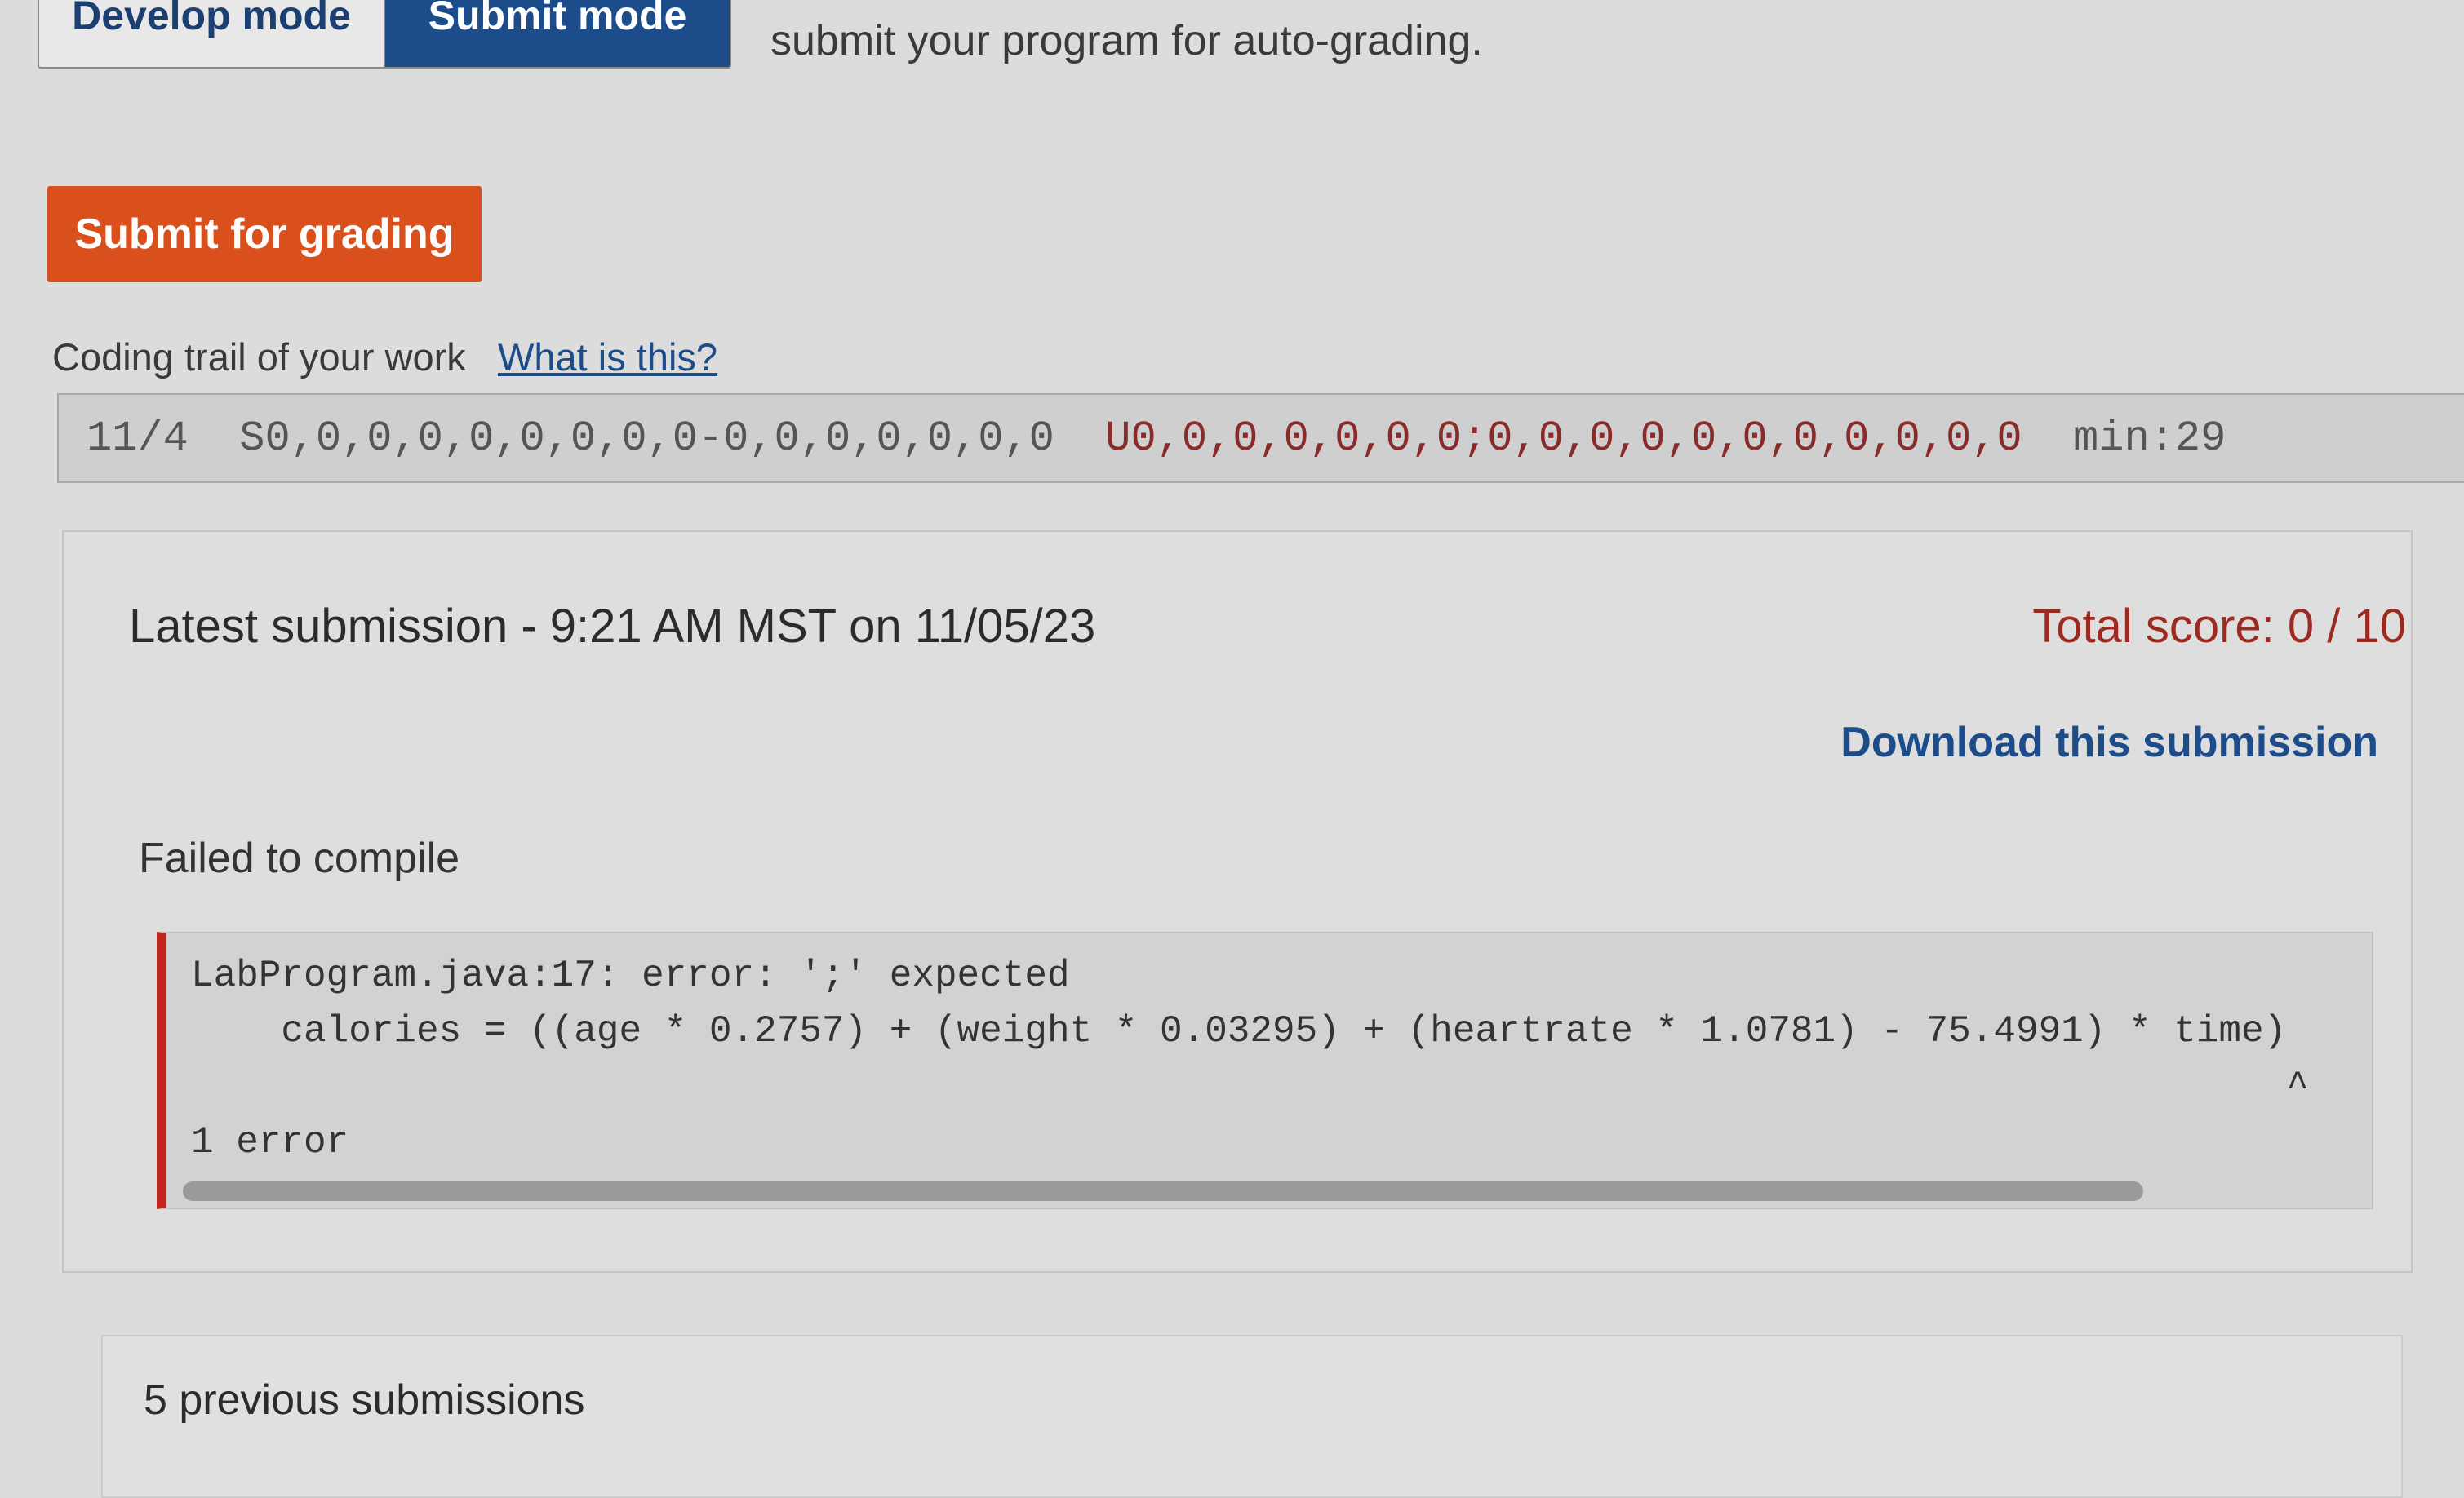 The width and height of the screenshot is (2464, 1498). What do you see at coordinates (2150, 438) in the screenshot?
I see `trail-minutes: min:29` at bounding box center [2150, 438].